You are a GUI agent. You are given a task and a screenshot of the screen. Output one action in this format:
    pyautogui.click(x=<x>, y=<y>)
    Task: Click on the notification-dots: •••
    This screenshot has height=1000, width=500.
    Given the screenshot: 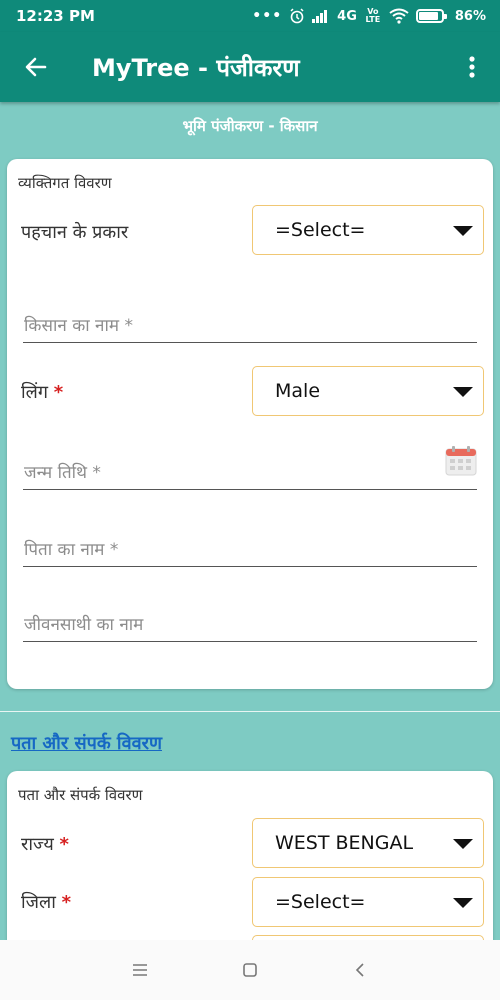 What is the action you would take?
    pyautogui.click(x=267, y=16)
    